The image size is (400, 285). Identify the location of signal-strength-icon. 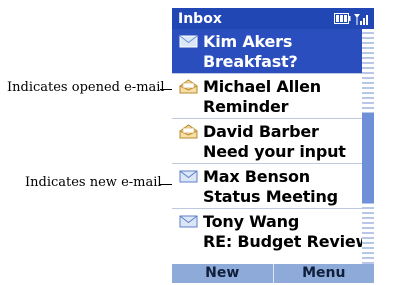
(361, 19).